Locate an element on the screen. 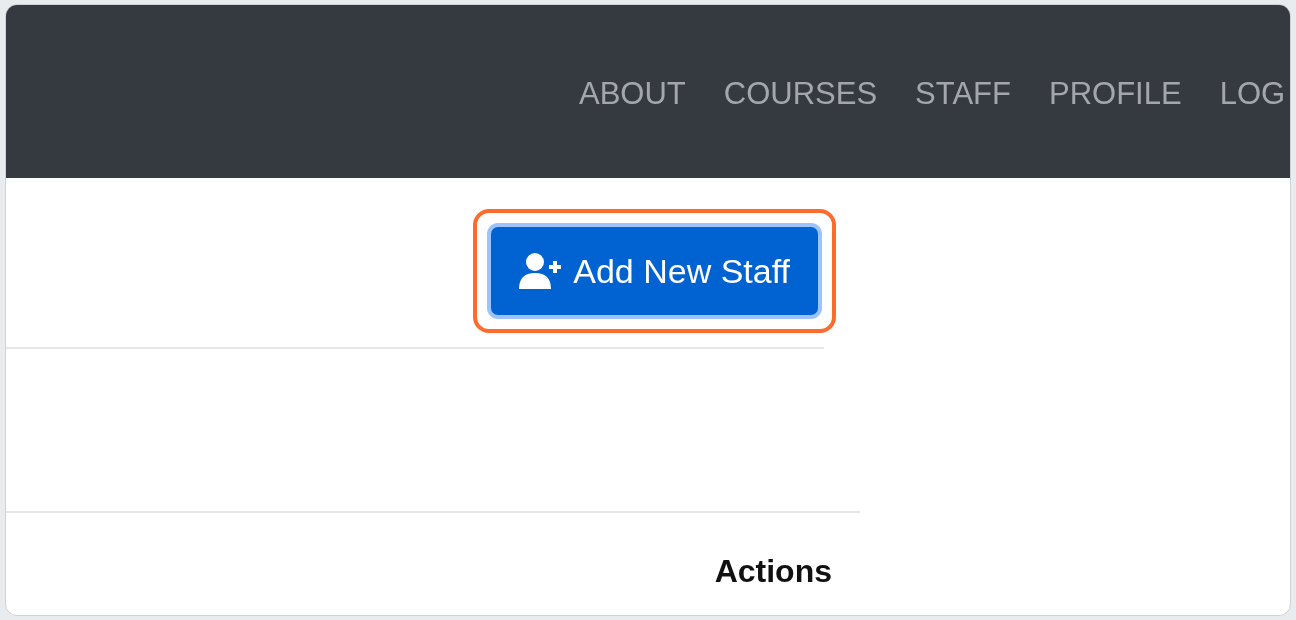 The width and height of the screenshot is (1296, 620). column-header: Actions is located at coordinates (773, 571).